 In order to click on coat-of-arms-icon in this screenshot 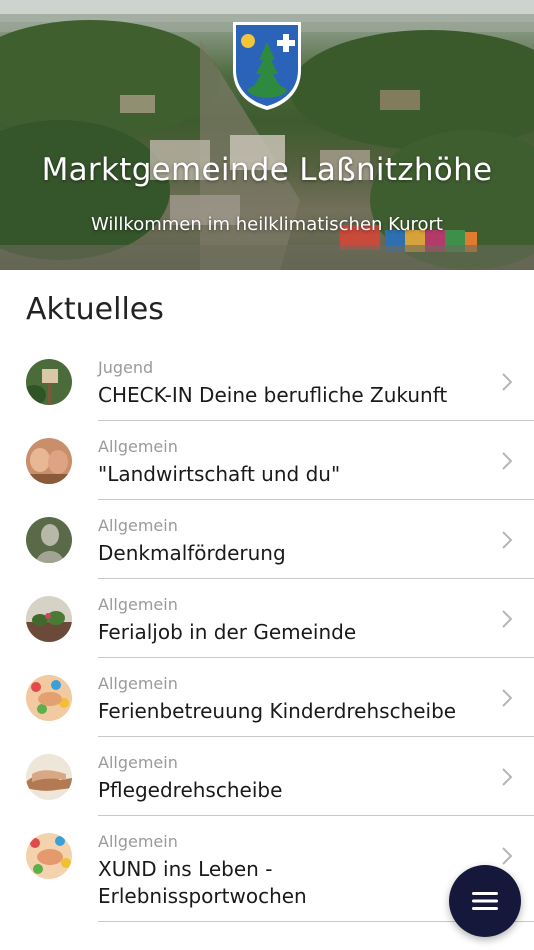, I will do `click(267, 66)`.